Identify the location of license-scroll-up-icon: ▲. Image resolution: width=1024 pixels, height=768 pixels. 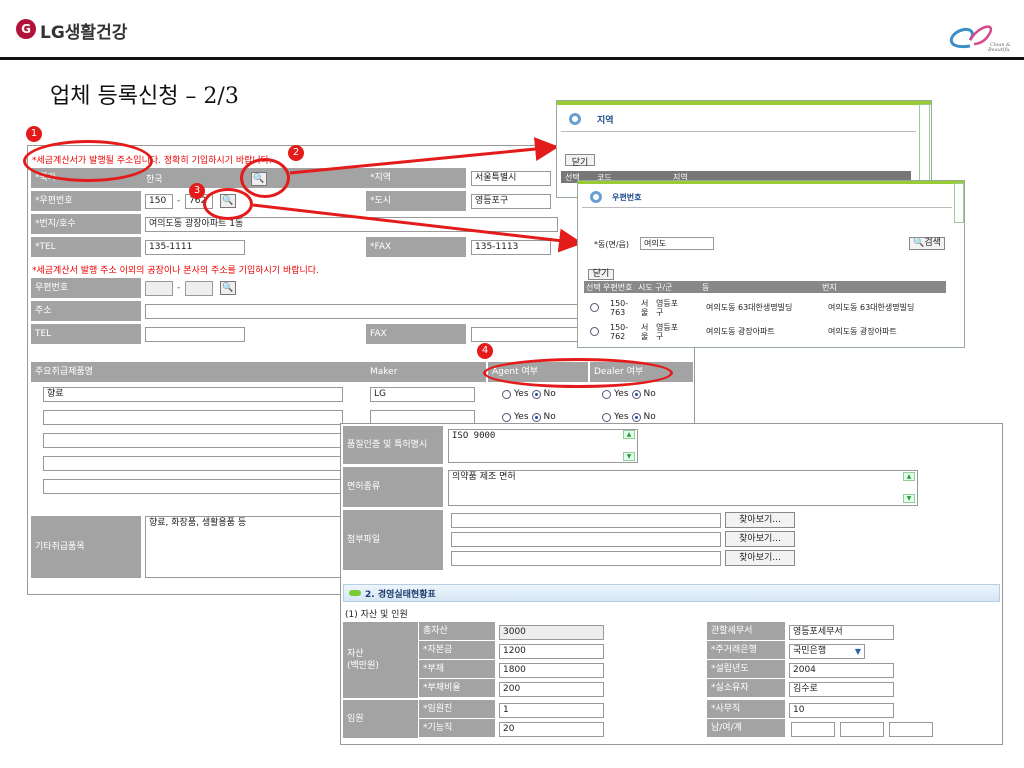
(909, 476).